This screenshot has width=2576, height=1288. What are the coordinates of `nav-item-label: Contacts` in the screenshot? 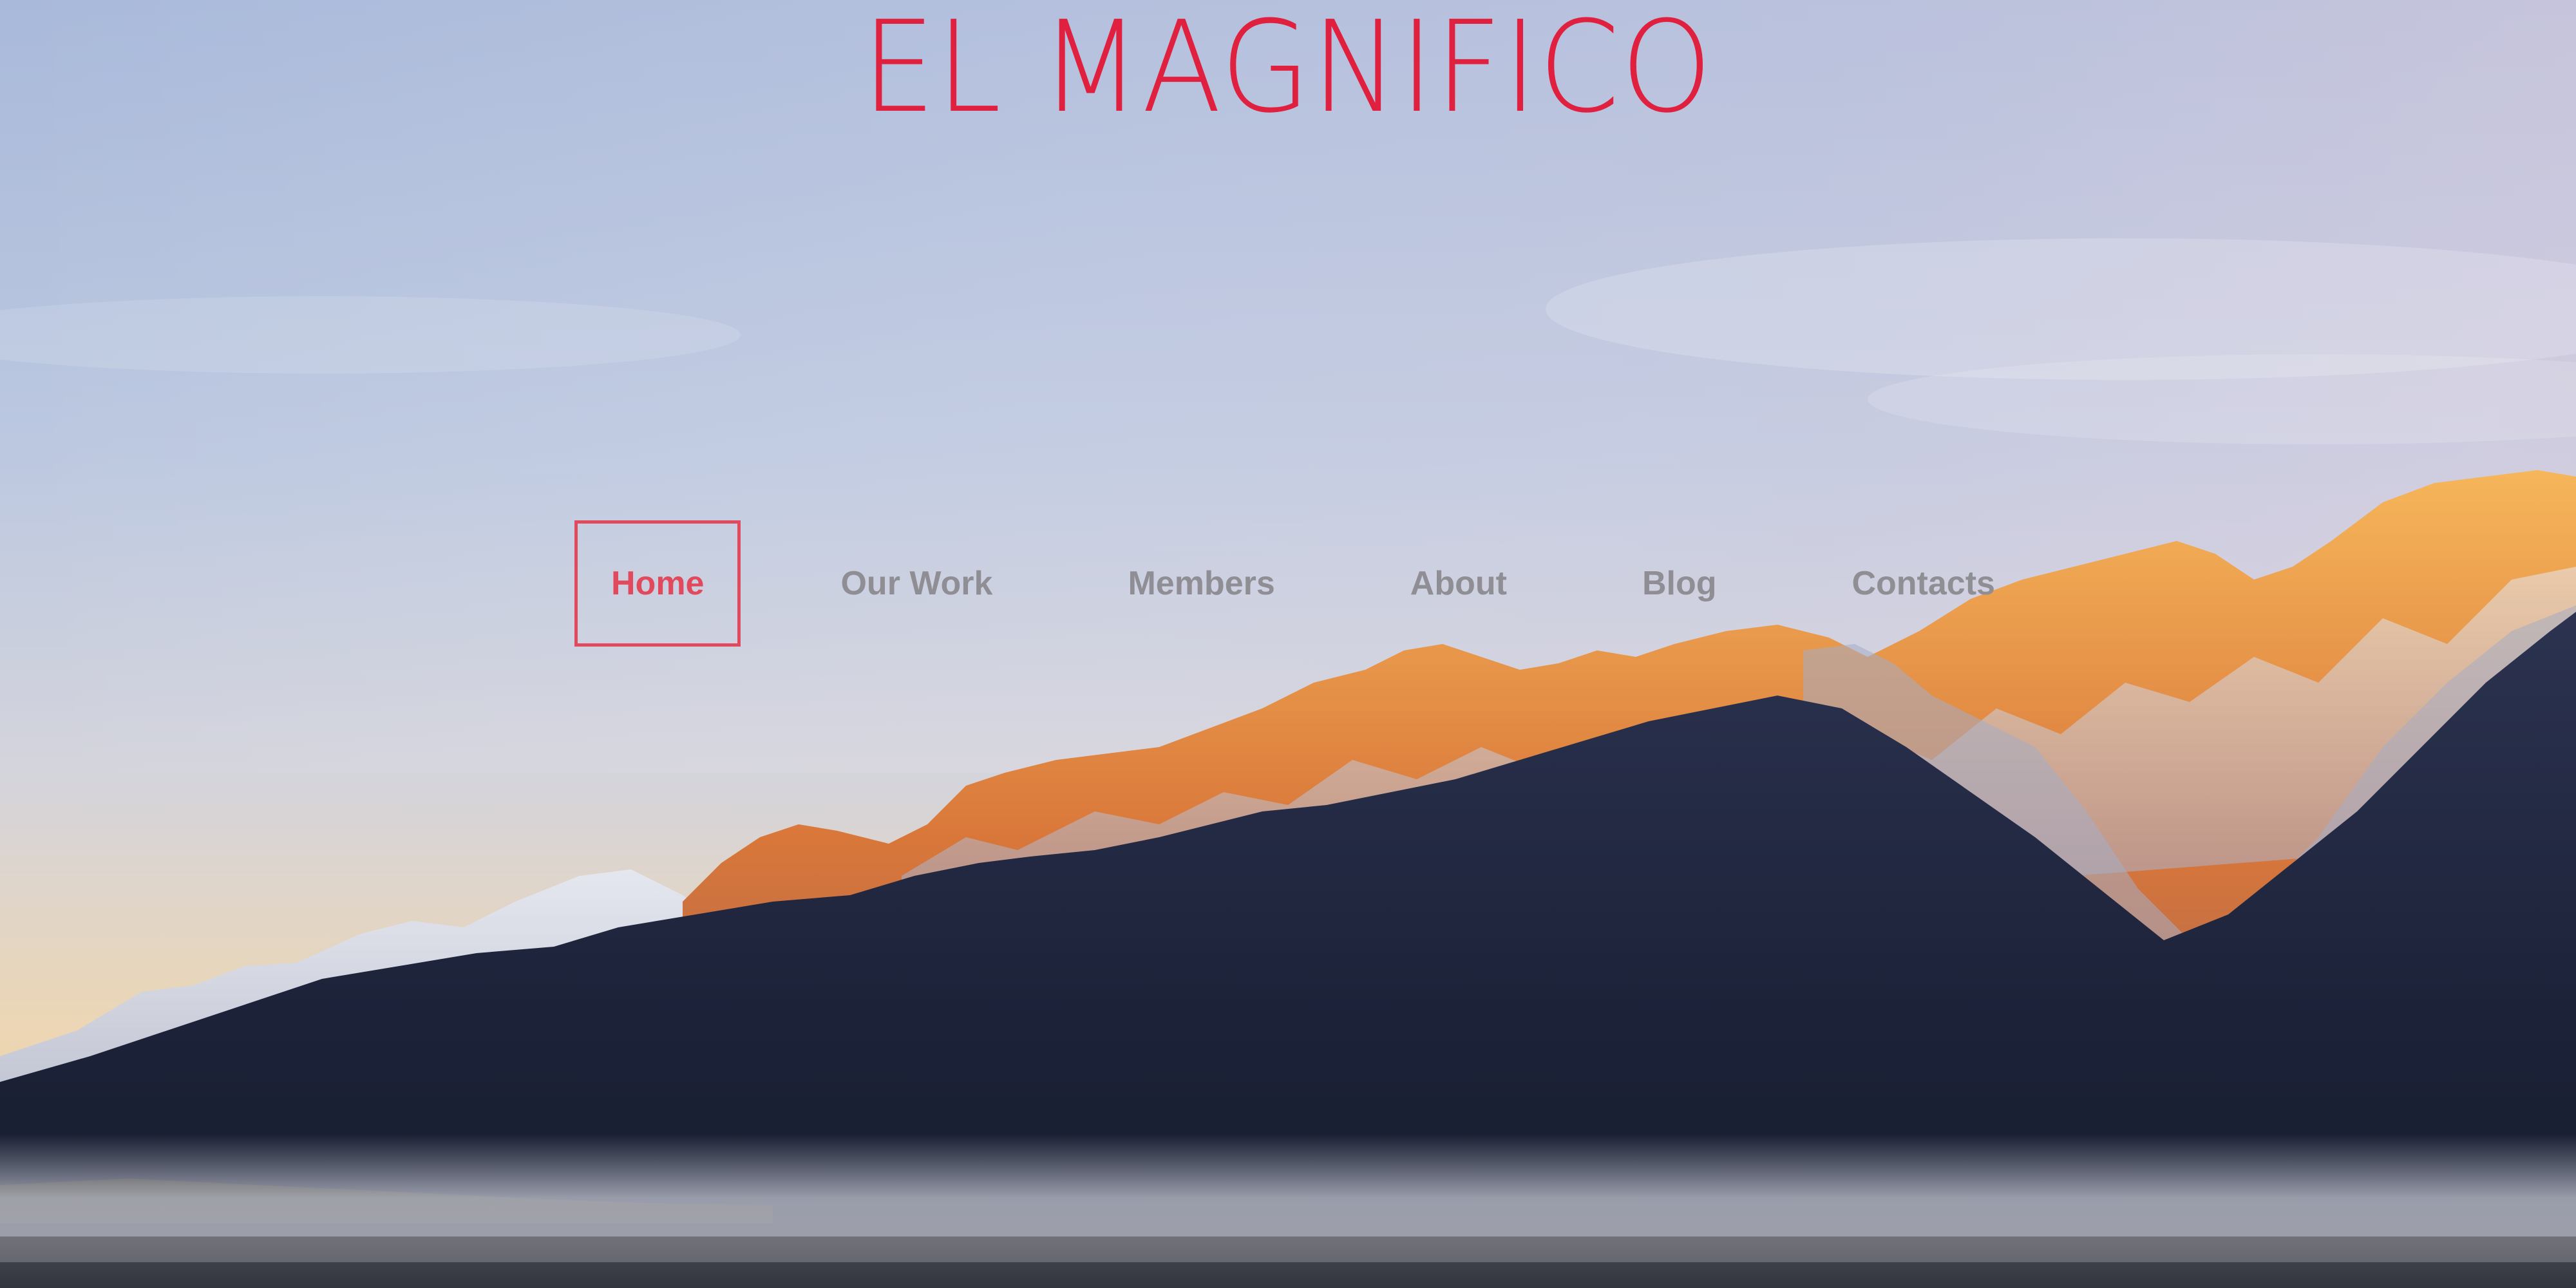 It's located at (1923, 583).